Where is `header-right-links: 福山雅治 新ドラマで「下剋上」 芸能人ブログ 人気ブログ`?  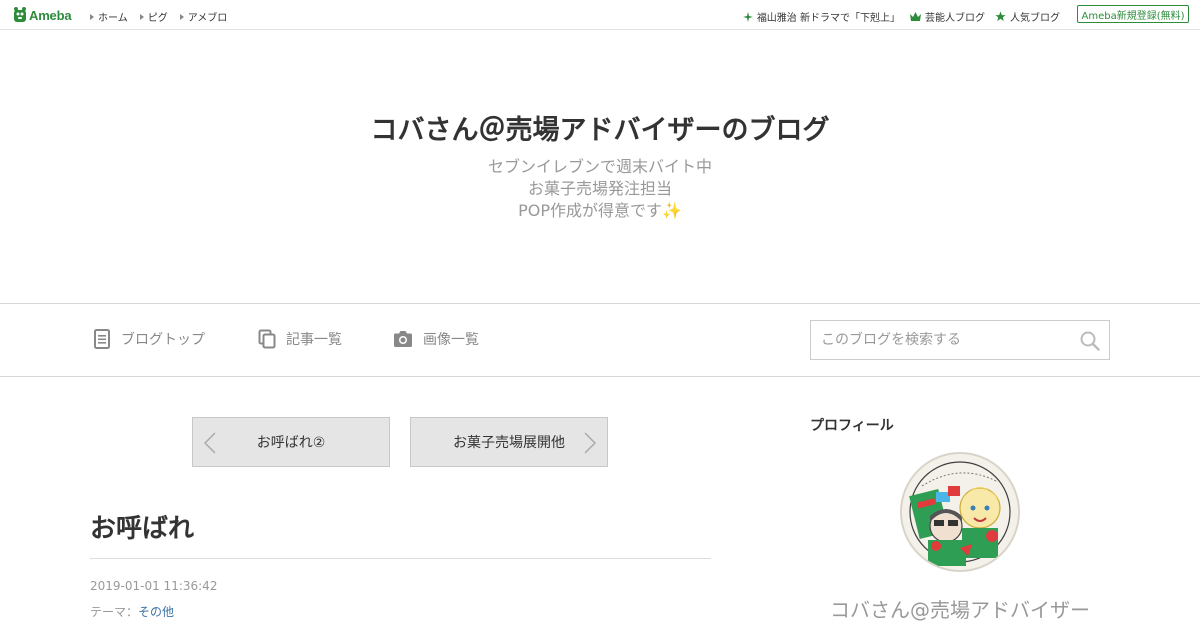
header-right-links: 福山雅治 新ドラマで「下剋上」 芸能人ブログ 人気ブログ is located at coordinates (901, 16).